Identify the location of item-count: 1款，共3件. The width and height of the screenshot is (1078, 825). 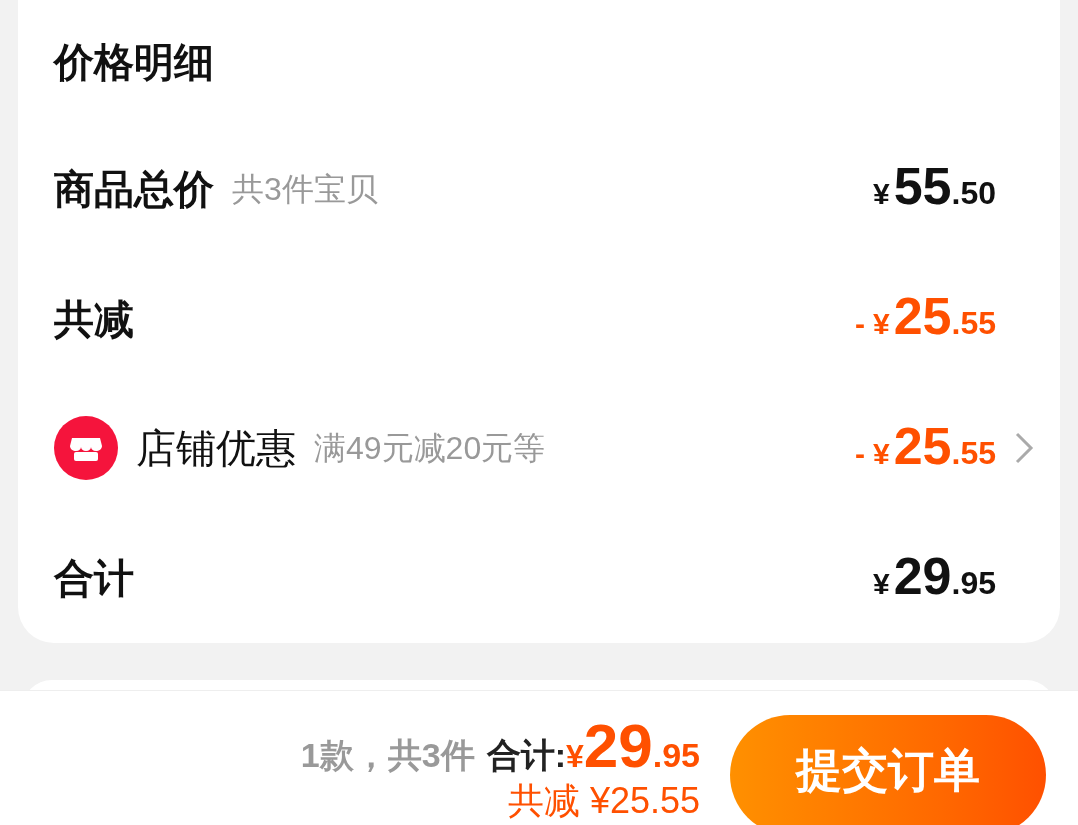
(387, 755).